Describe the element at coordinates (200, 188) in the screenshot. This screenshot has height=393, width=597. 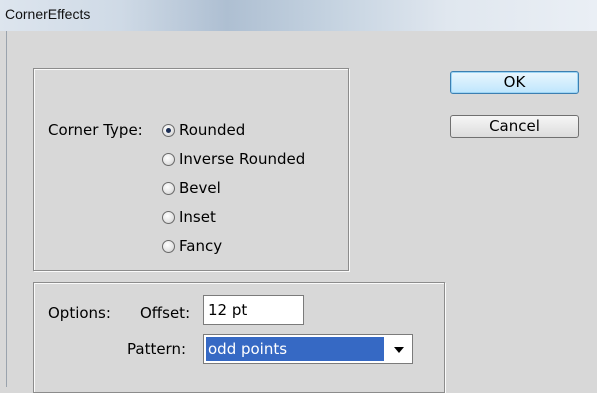
I see `radio-label: Bevel` at that location.